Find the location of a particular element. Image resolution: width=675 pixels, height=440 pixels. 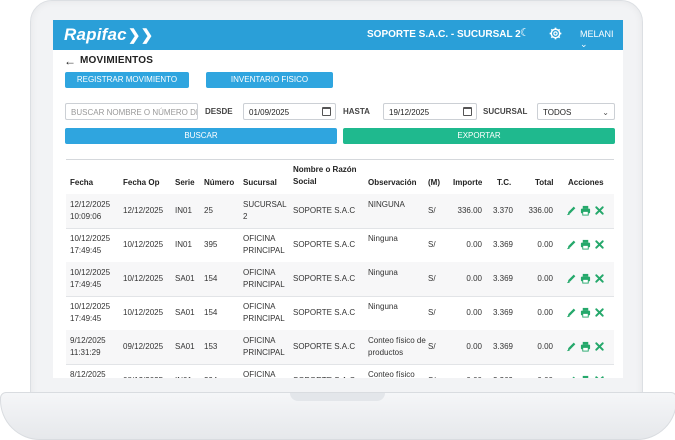

from-date-field: 01/09/2025 is located at coordinates (289, 111).